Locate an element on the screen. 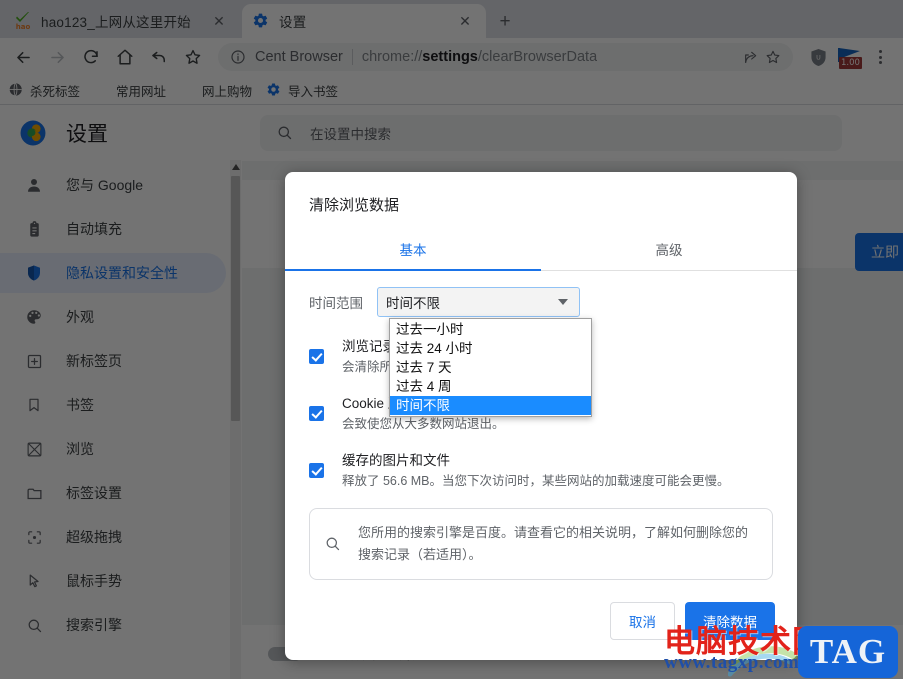 This screenshot has width=903, height=683. tab-basic: 基本 is located at coordinates (413, 249).